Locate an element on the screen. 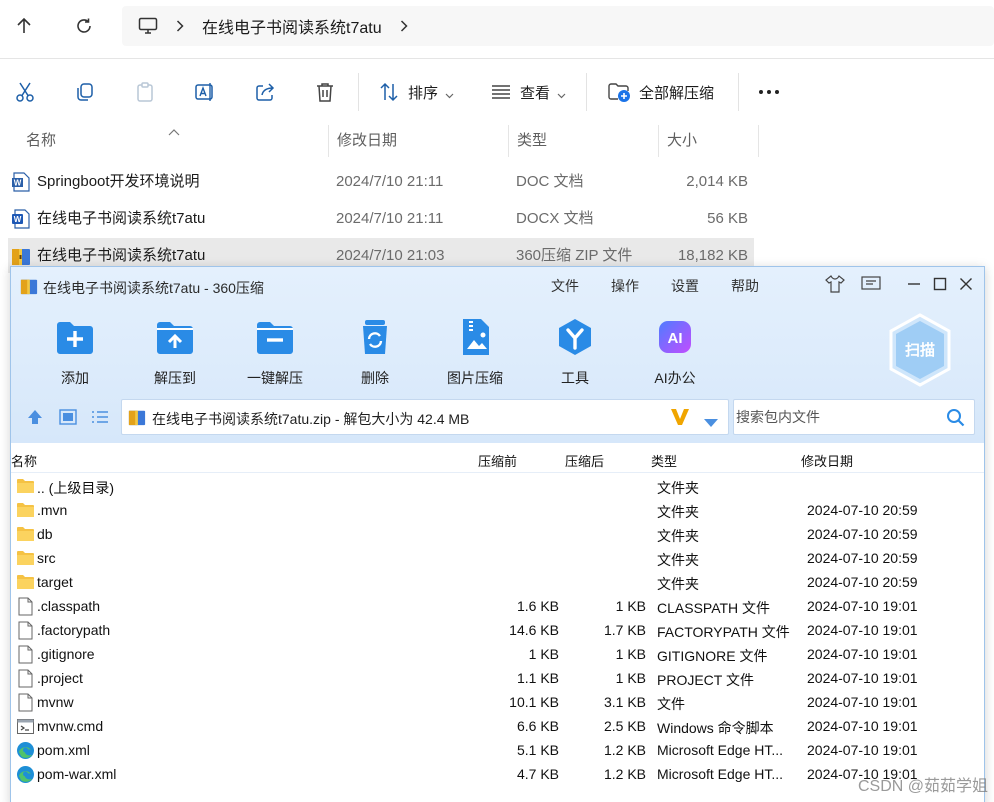 The width and height of the screenshot is (994, 802). explorer-column-header: 名称 修改日期 类型 大小 is located at coordinates (497, 141).